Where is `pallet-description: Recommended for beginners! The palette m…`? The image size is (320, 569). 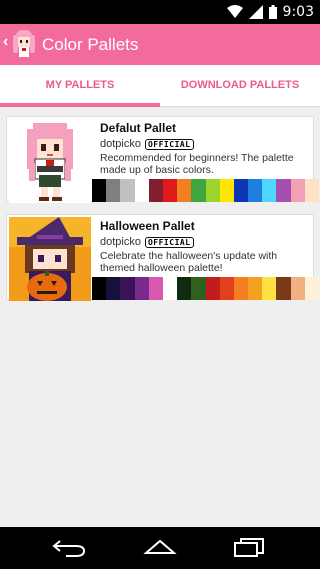 pallet-description: Recommended for beginners! The palette m… is located at coordinates (197, 164).